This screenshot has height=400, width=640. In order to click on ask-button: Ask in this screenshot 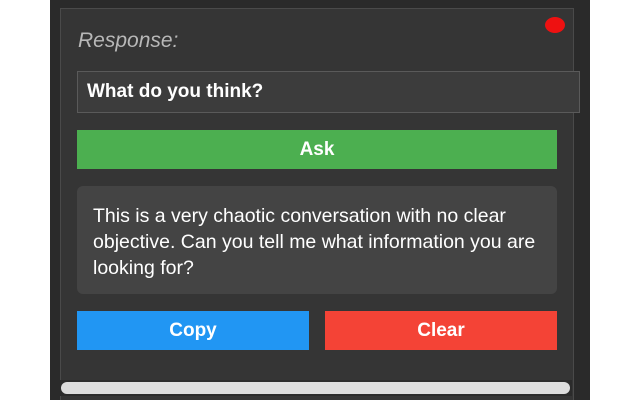, I will do `click(317, 149)`.